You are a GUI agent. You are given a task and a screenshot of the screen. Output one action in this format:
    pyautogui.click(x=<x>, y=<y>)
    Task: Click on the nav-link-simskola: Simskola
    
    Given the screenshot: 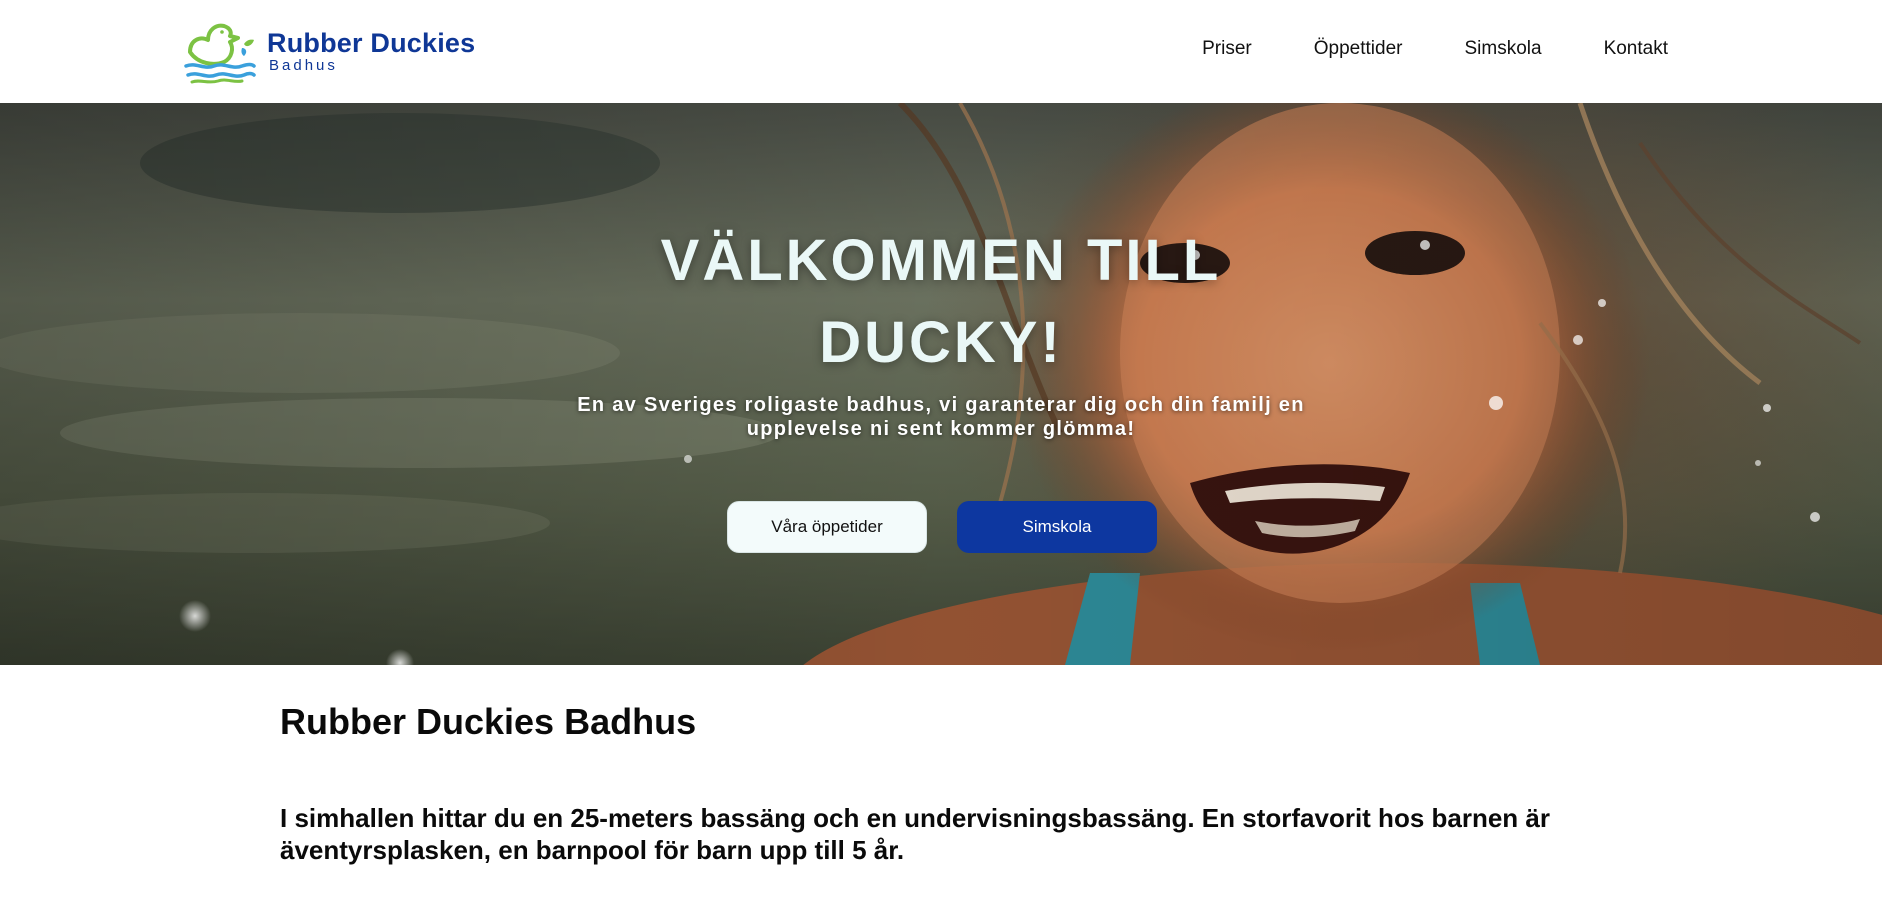 What is the action you would take?
    pyautogui.click(x=1502, y=49)
    